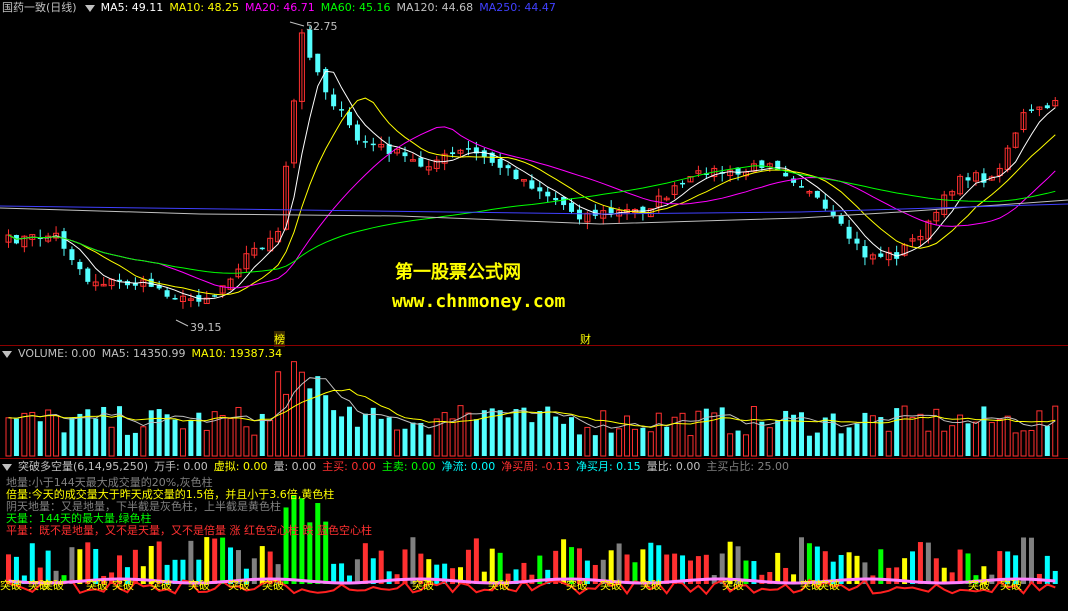 Image resolution: width=1068 pixels, height=611 pixels. What do you see at coordinates (748, 466) in the screenshot?
I see `indicator-label-10: 主买占比: 25.00` at bounding box center [748, 466].